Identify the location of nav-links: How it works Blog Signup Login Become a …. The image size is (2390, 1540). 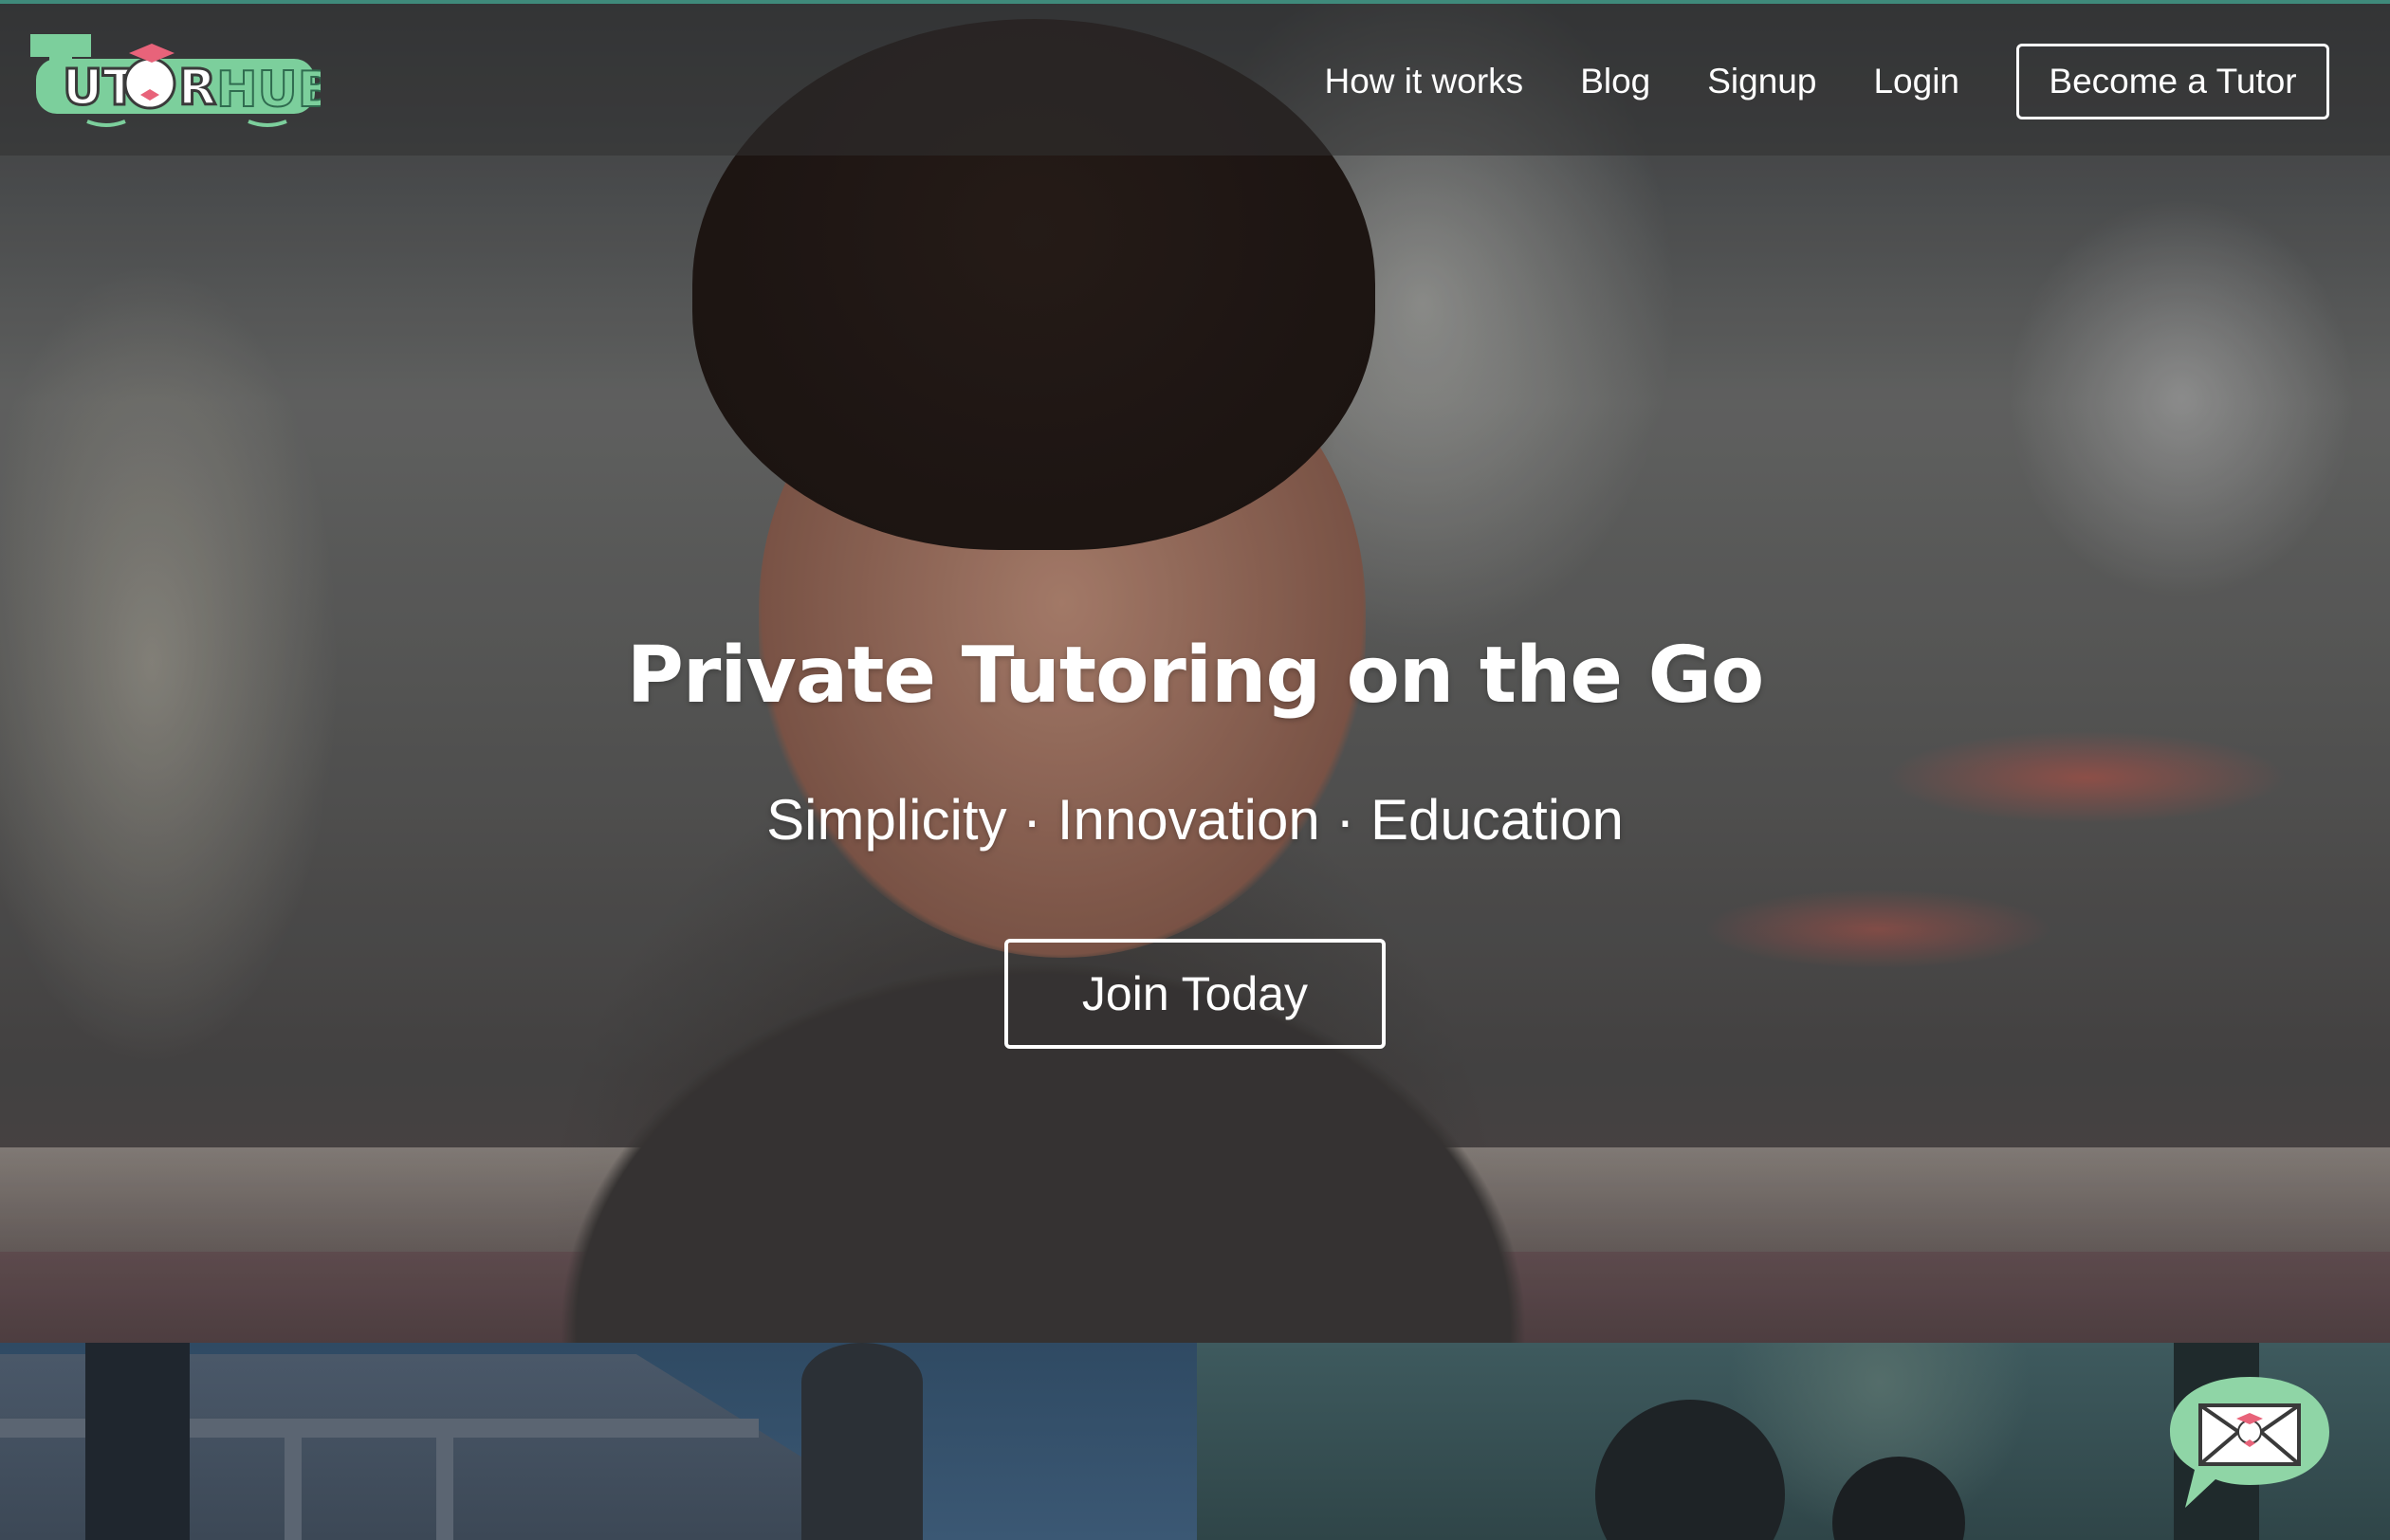
(1857, 81).